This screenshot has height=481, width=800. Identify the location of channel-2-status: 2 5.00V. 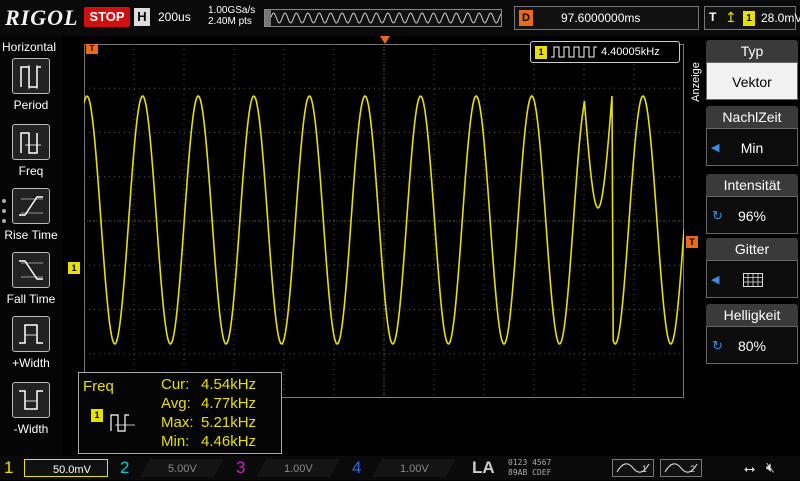
(176, 468).